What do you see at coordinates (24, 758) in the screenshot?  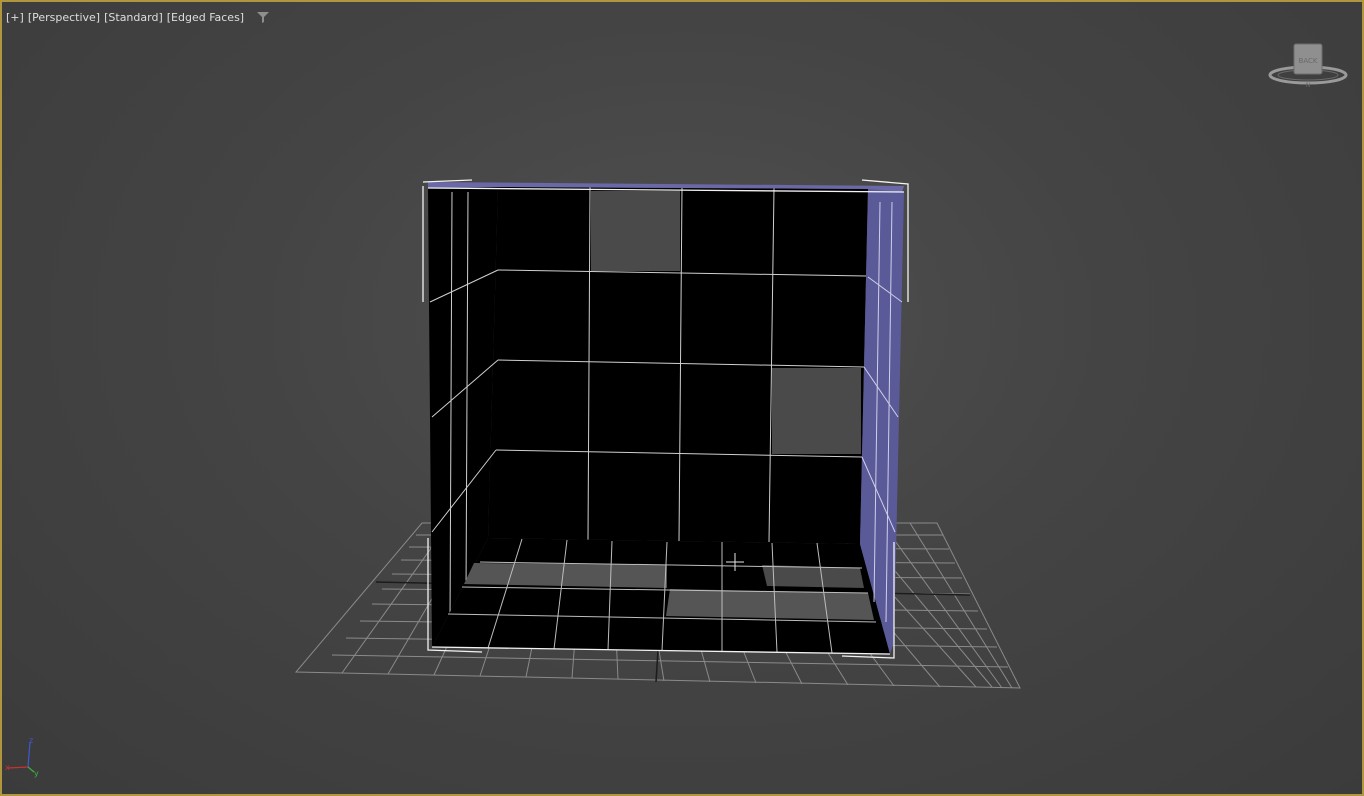 I see `axis-tripod: z x y` at bounding box center [24, 758].